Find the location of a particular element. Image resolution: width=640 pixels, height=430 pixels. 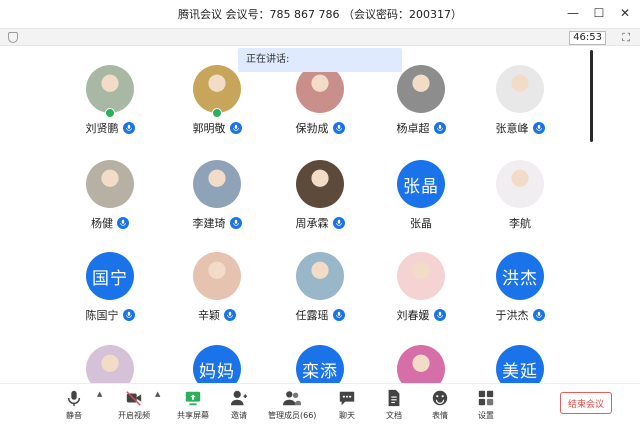

mute-options-chevron-icon: ▲ is located at coordinates (99, 394).